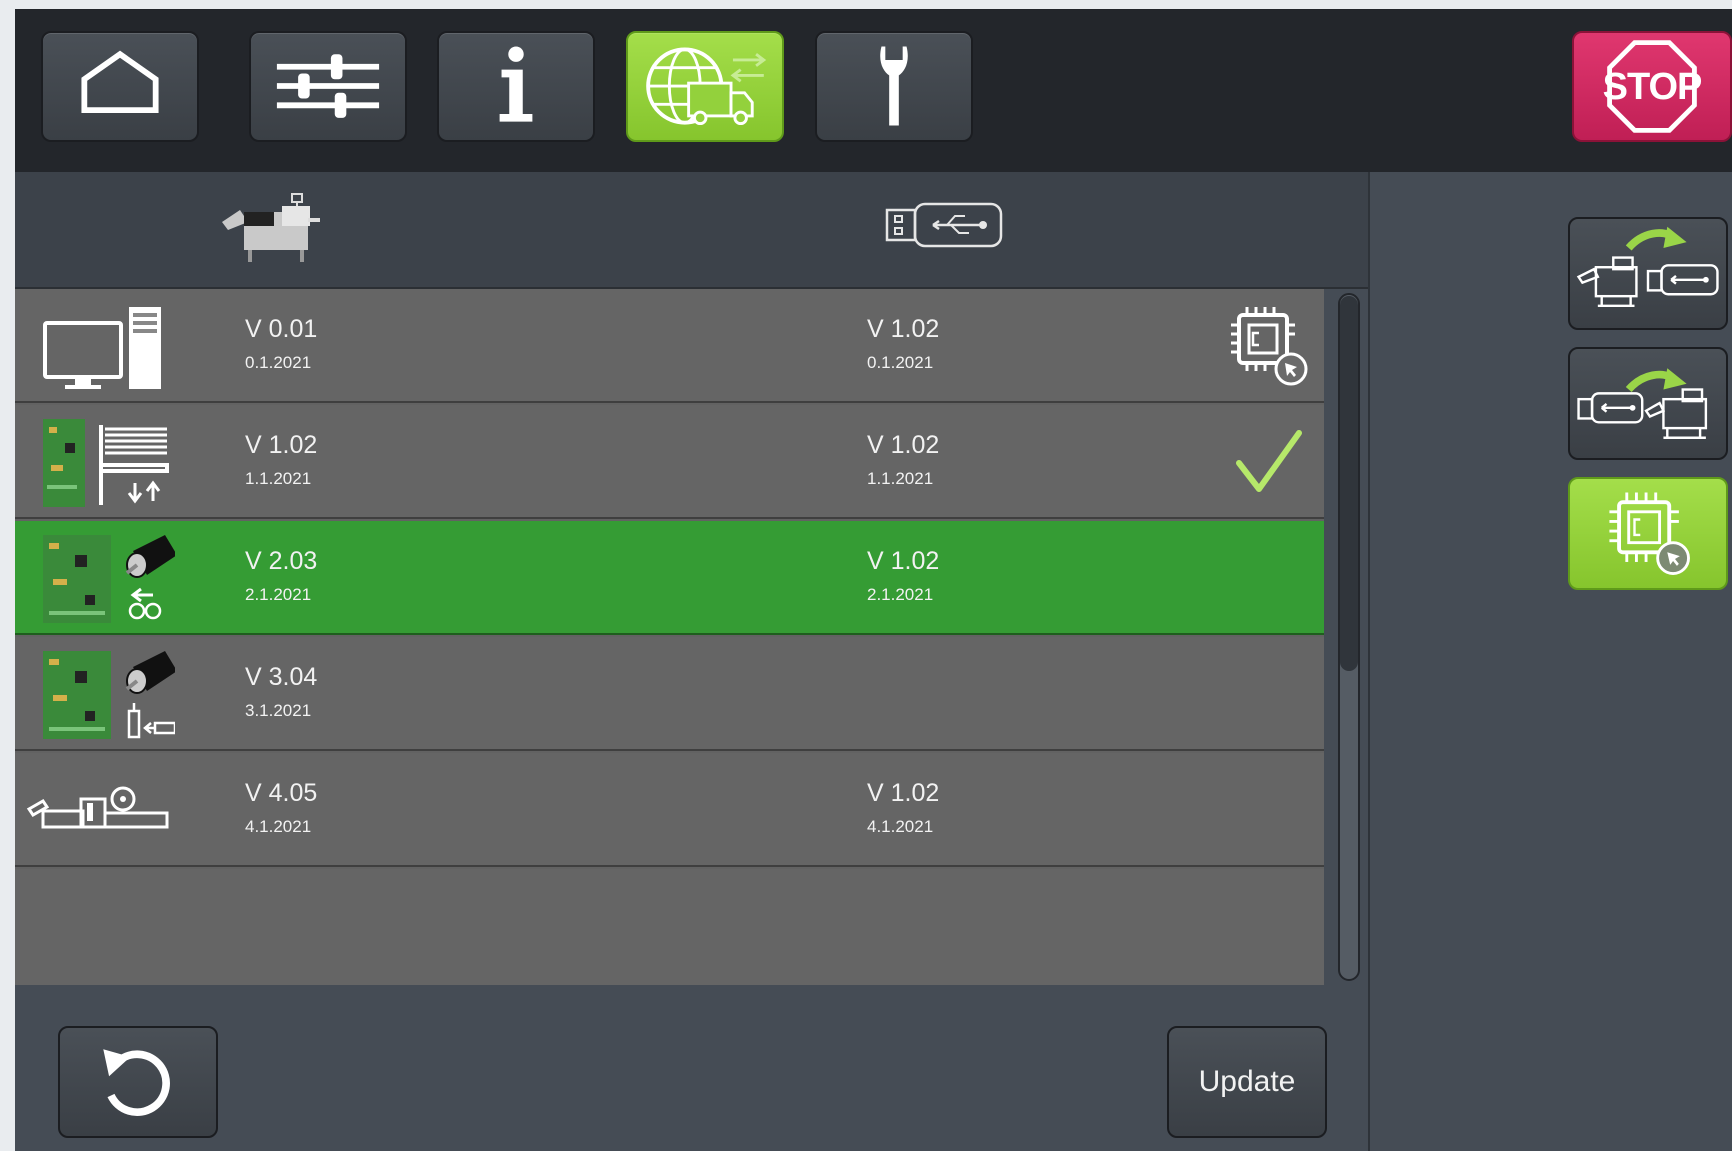 The height and width of the screenshot is (1151, 1732). Describe the element at coordinates (1642, 403) in the screenshot. I see `usb-to-machine-icon` at that location.